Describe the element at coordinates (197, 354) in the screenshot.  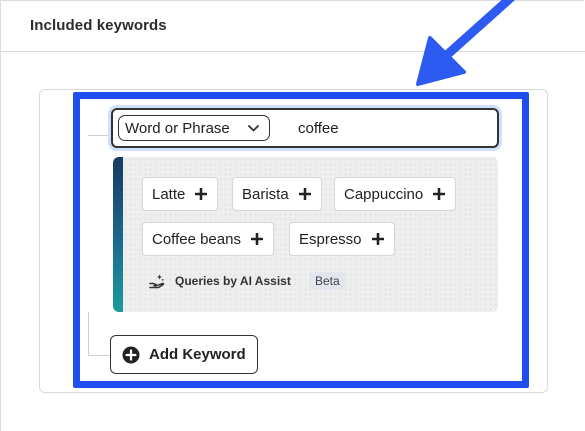
I see `add-keyword-label: Add Keyword` at that location.